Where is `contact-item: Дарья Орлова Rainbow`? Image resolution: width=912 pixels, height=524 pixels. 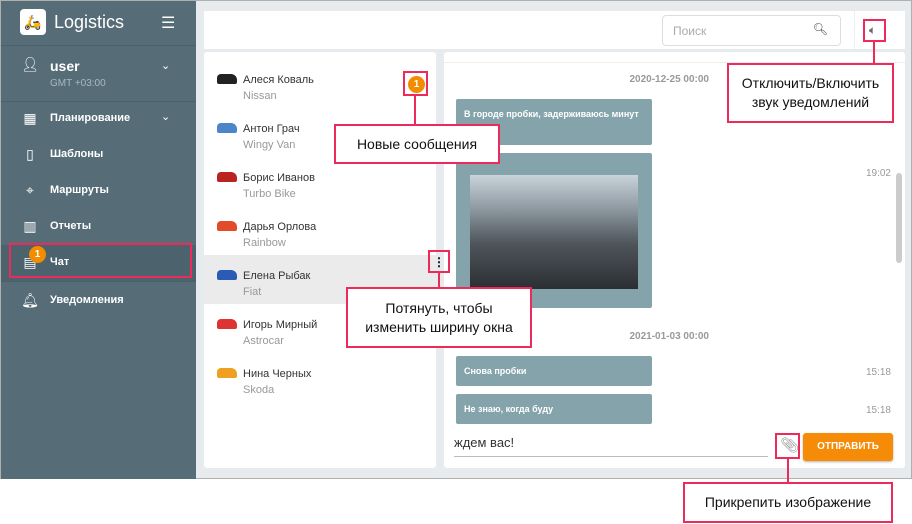
contact-item: Дарья Орлова Rainbow is located at coordinates (320, 230).